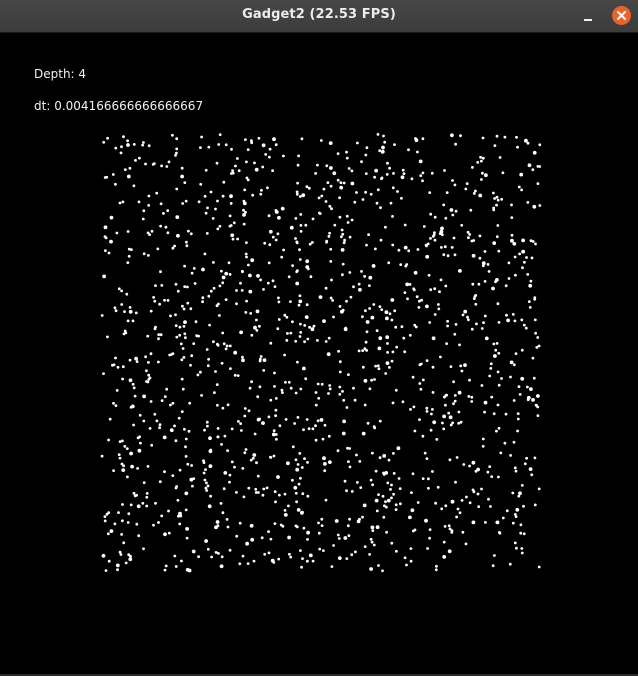  I want to click on close-button, so click(621, 15).